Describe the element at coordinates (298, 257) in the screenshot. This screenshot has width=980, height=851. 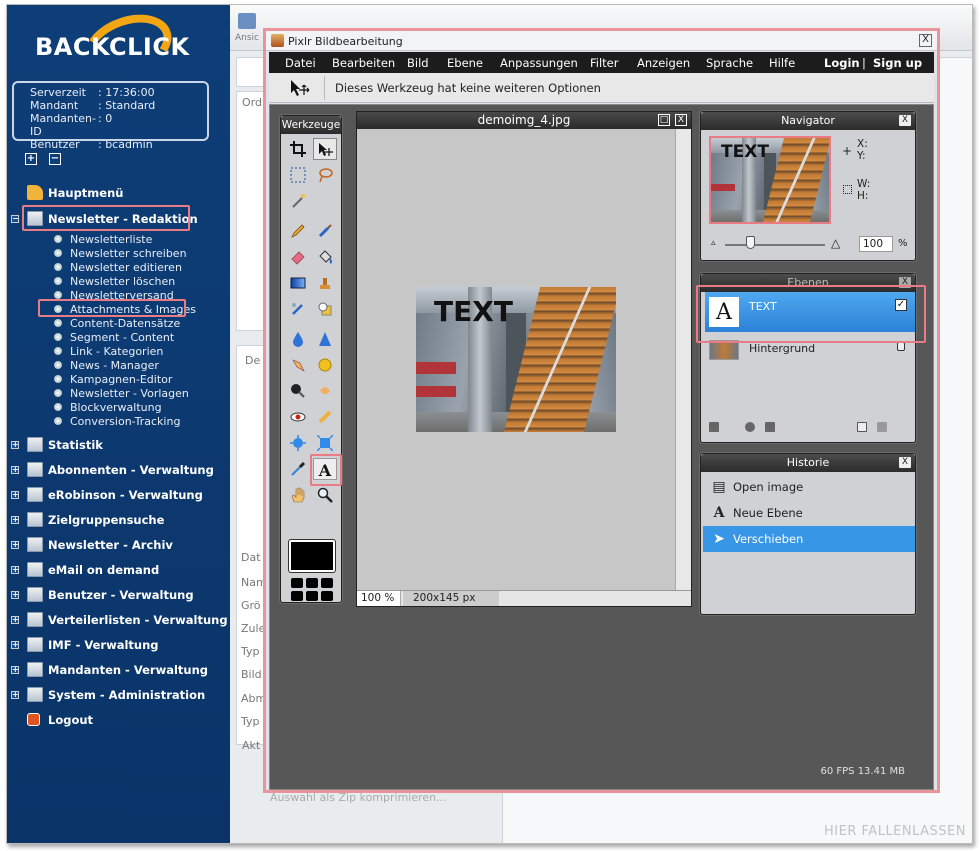
I see `eraser-tool-icon` at that location.